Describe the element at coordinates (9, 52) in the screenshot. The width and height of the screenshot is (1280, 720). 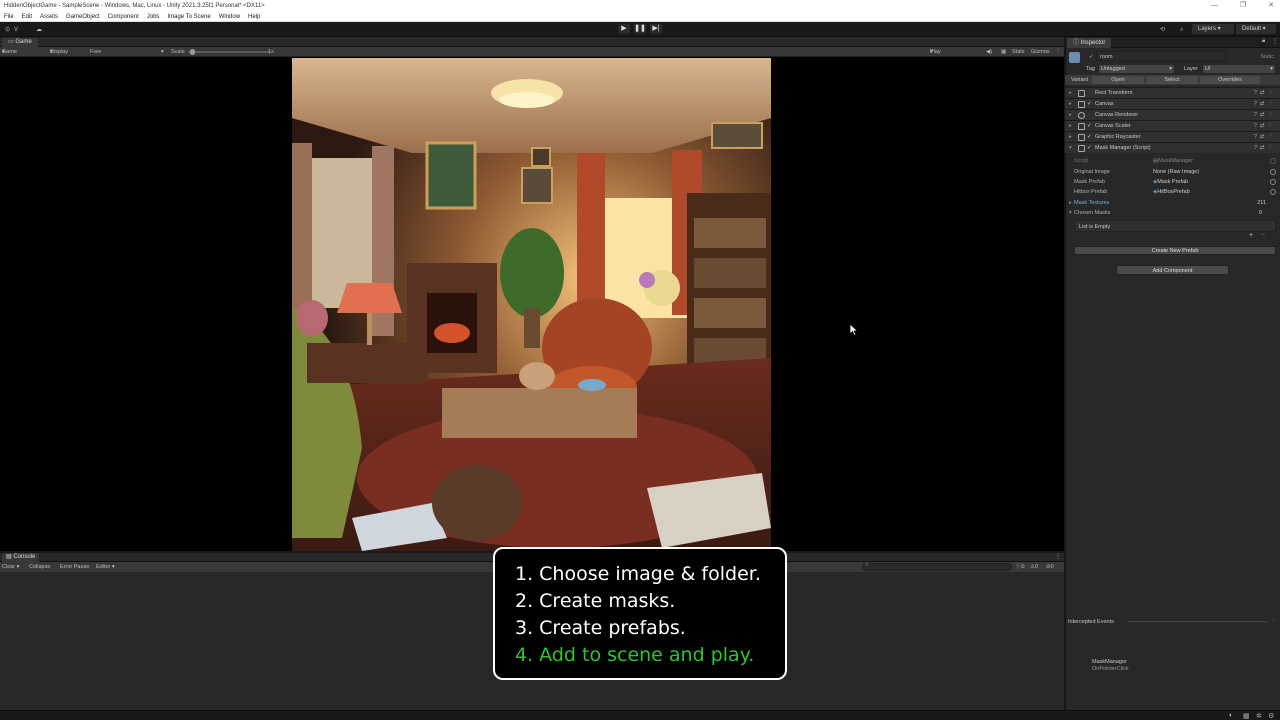
I see `view-mode-dropdown: Game ▾` at that location.